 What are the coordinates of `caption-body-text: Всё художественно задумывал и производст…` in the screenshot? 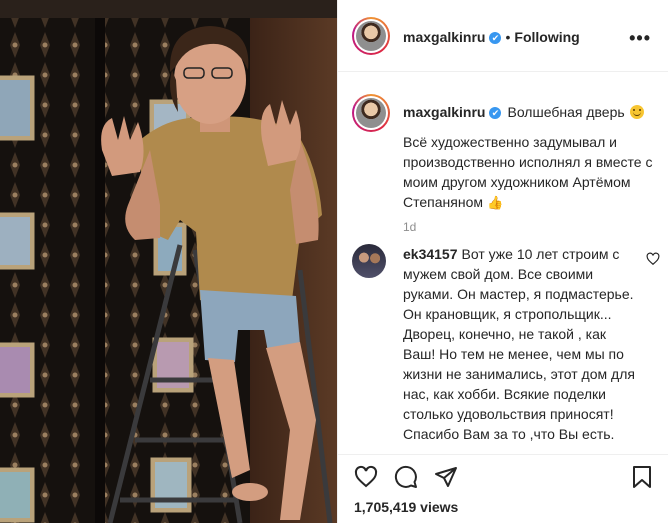 It's located at (528, 172).